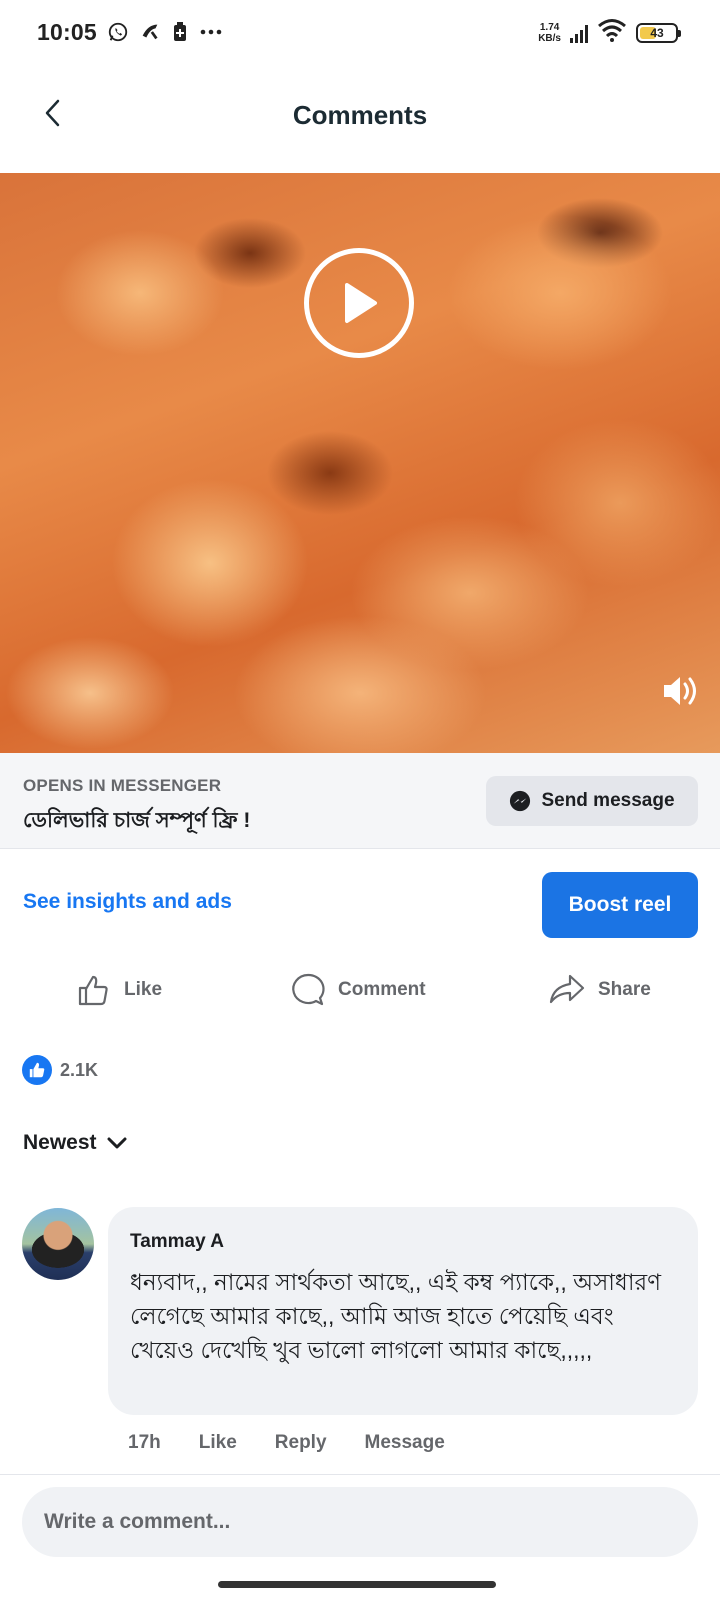  I want to click on cta-label: OPENS IN MESSENGER, so click(122, 785).